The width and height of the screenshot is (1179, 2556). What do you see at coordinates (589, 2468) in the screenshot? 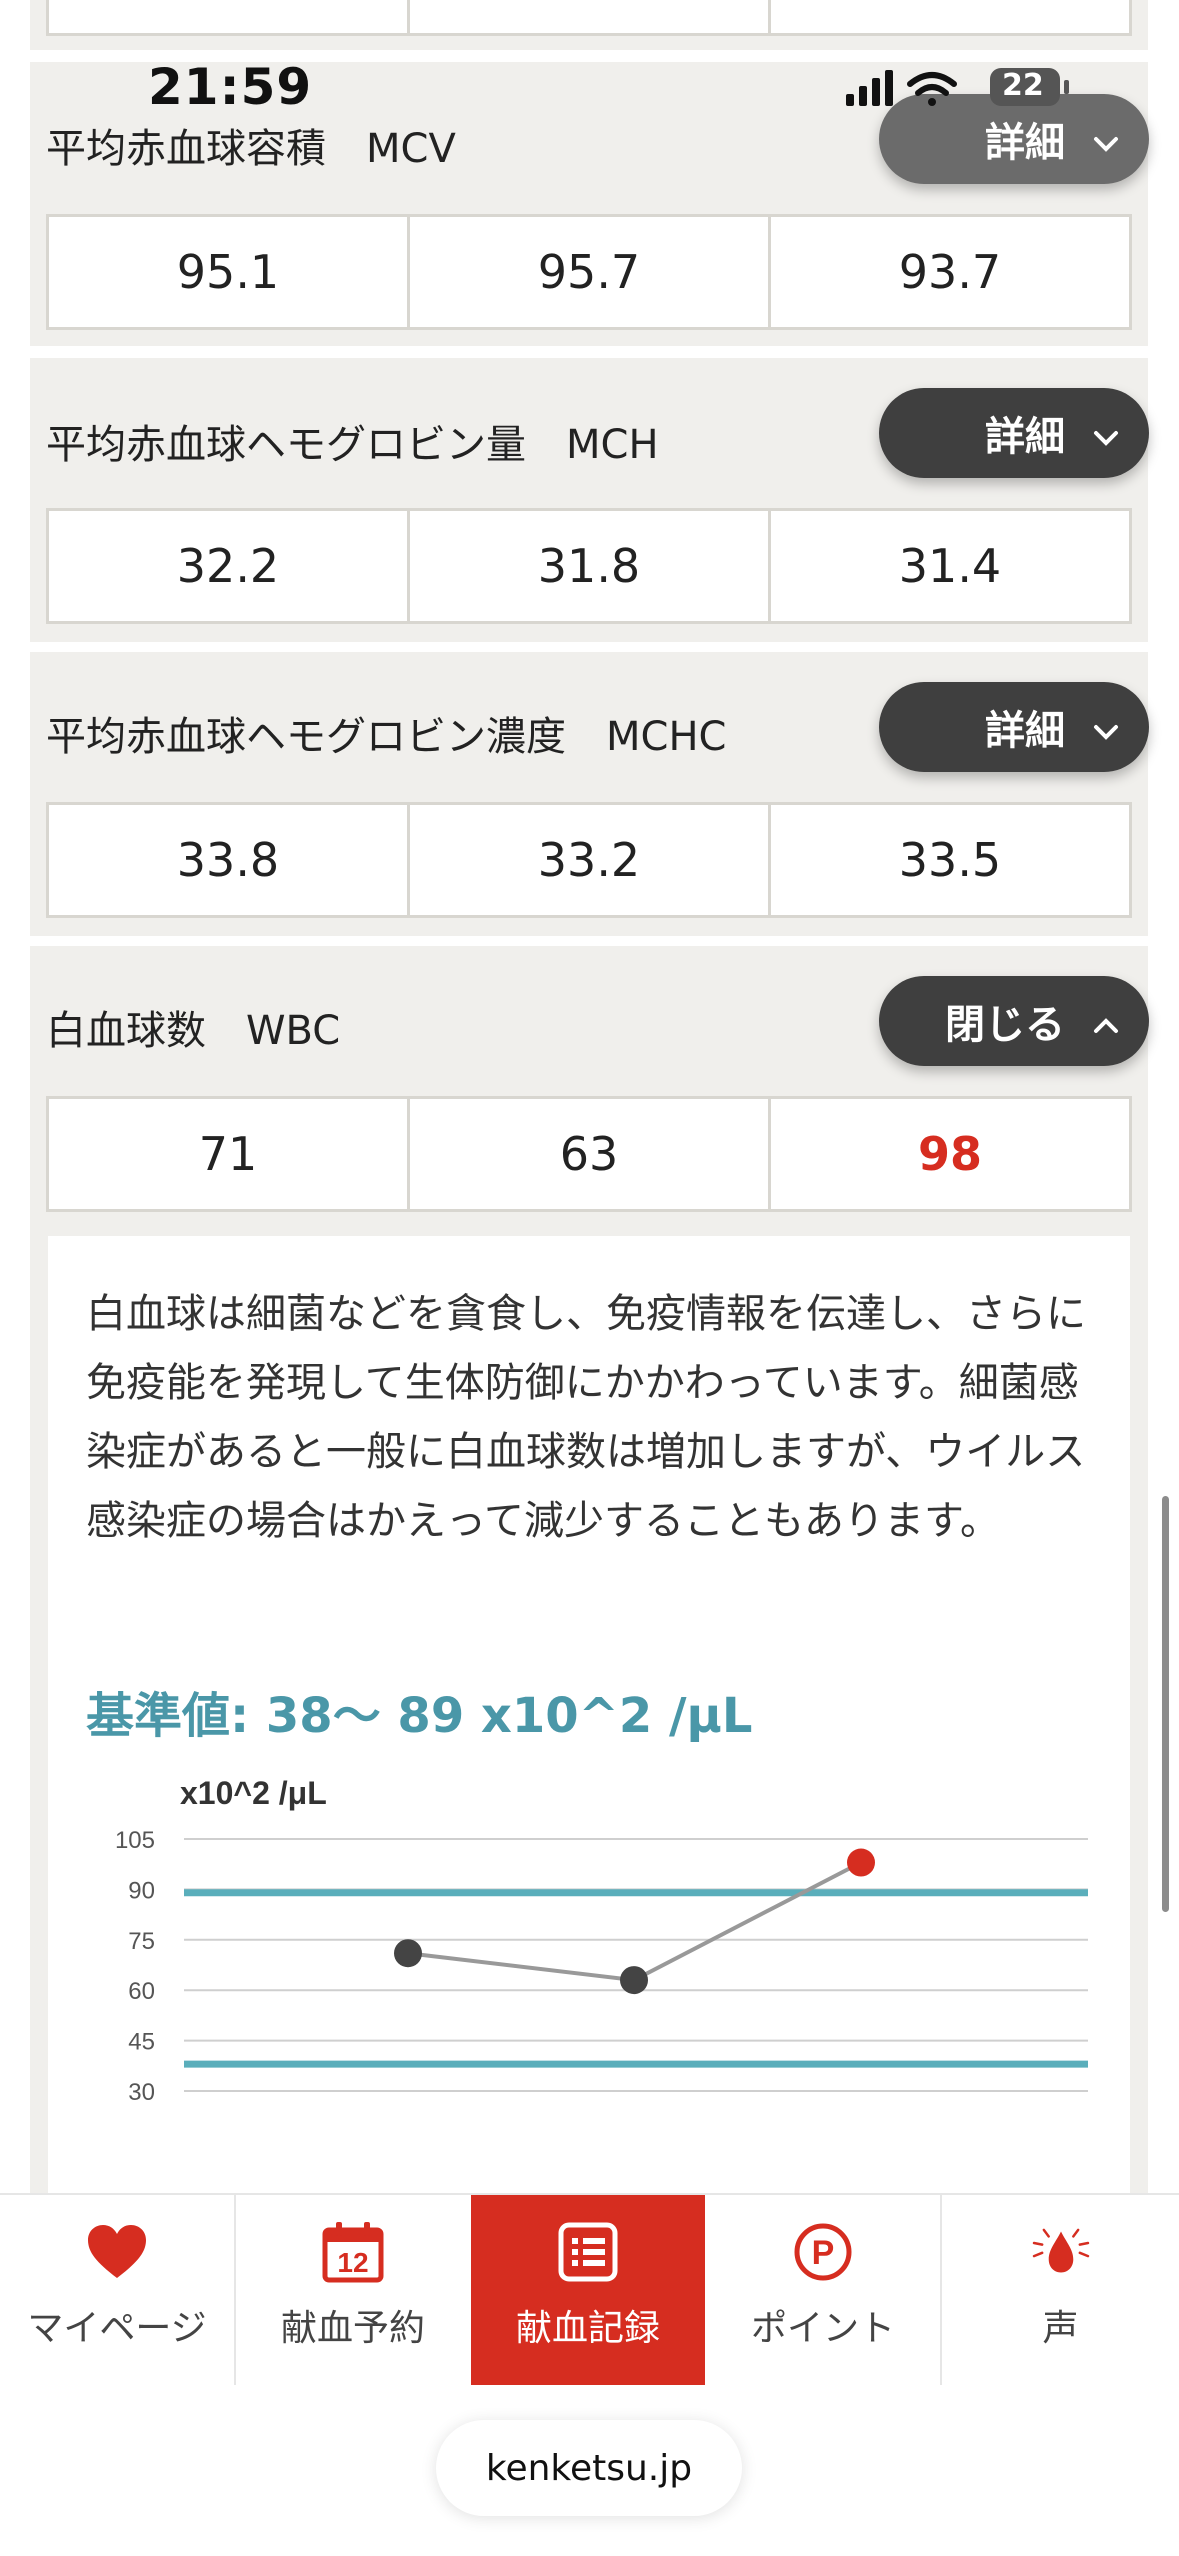
I see `browser-url-bar: kenketsu.jp` at bounding box center [589, 2468].